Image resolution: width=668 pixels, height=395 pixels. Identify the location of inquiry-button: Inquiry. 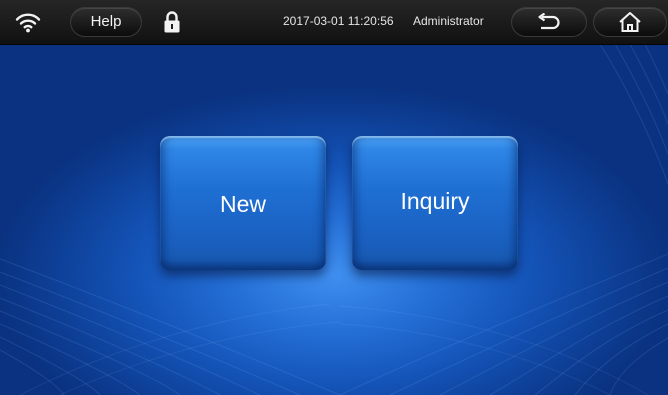
(435, 203).